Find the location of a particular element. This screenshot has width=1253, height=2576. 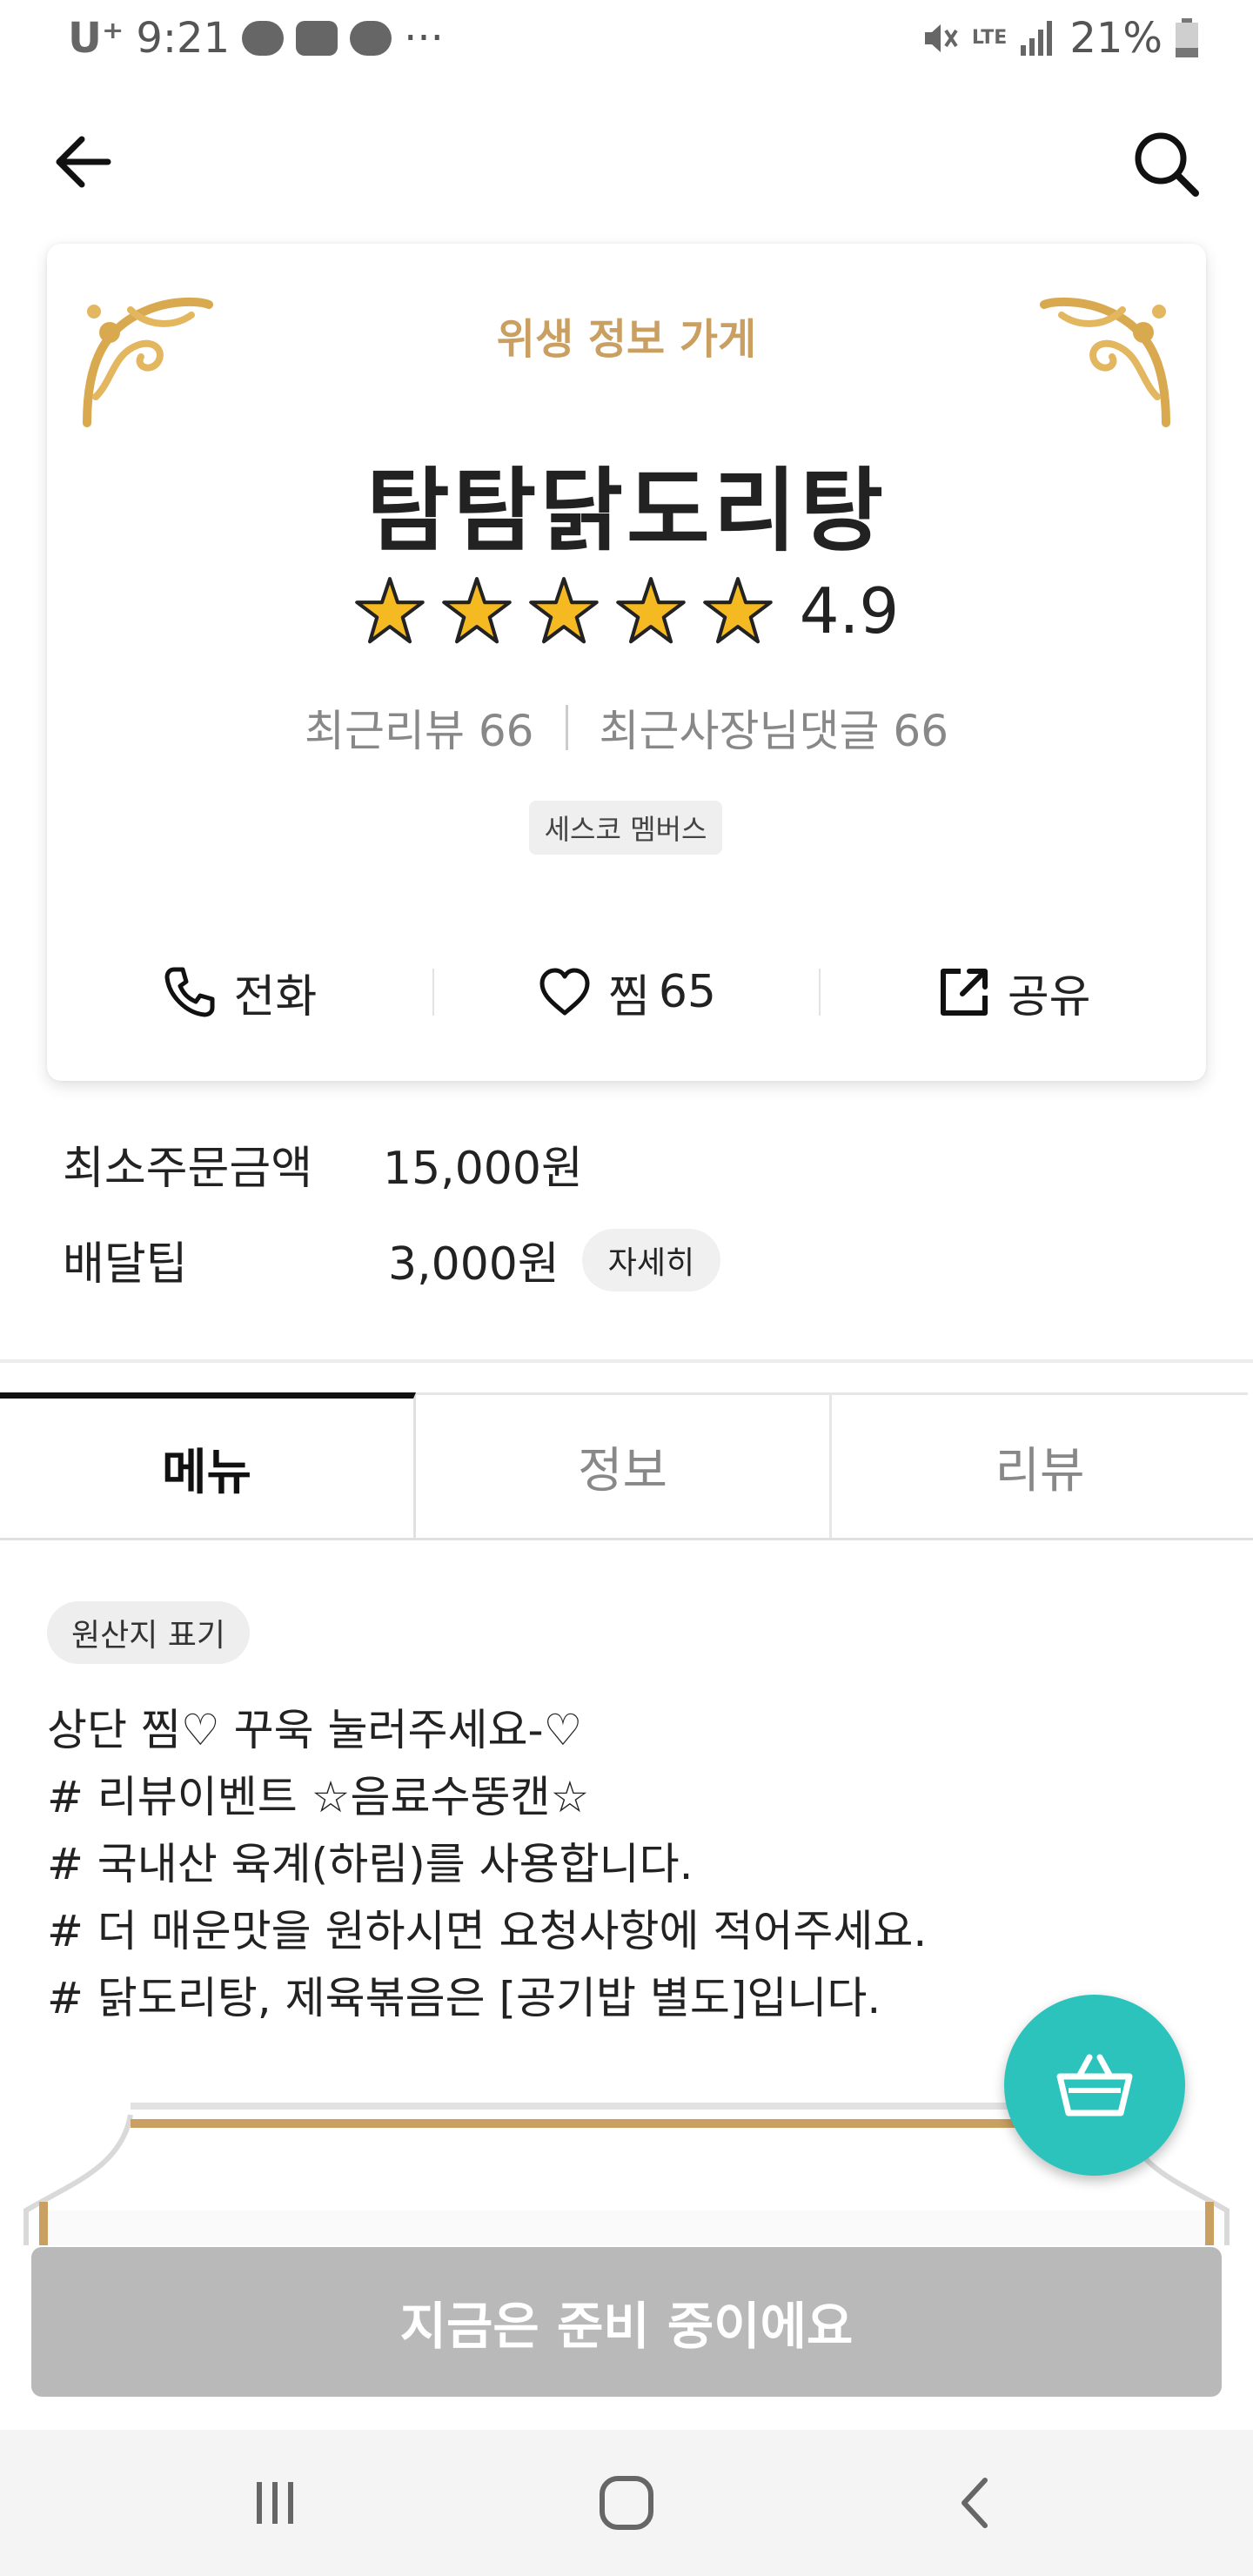

share-button: 공유 is located at coordinates (1013, 993).